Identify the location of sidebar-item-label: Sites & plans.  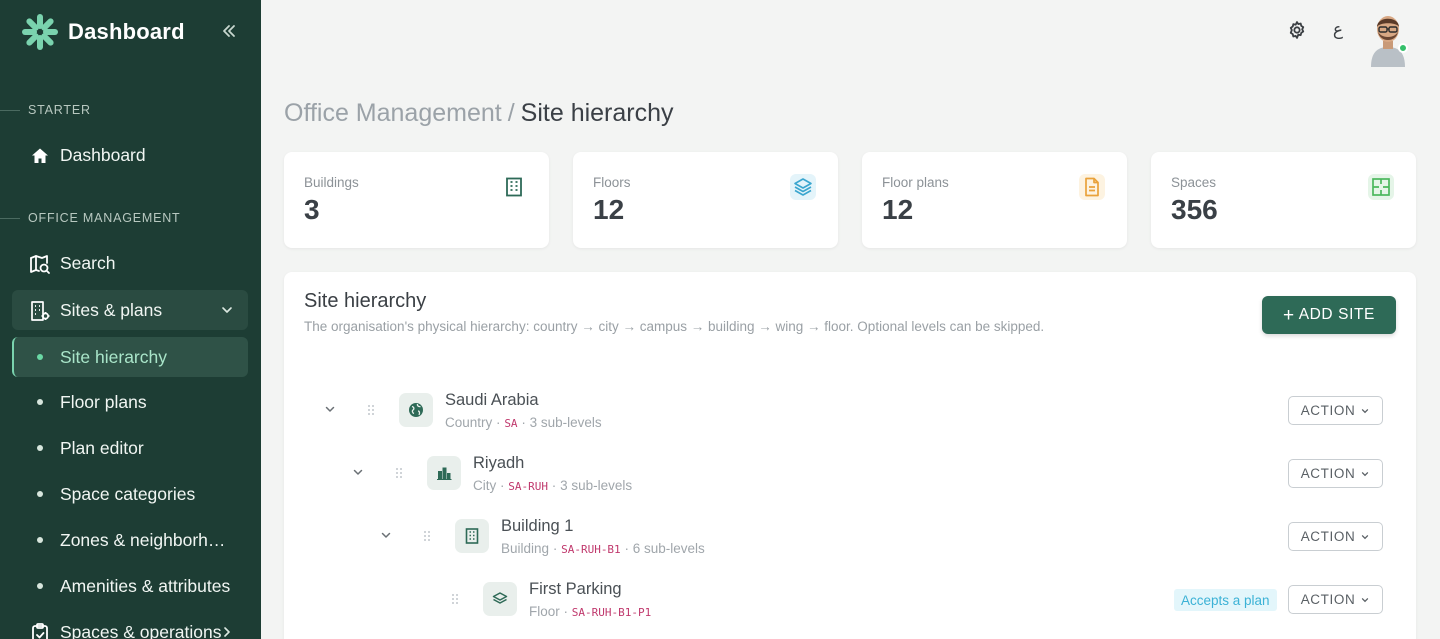
(111, 310).